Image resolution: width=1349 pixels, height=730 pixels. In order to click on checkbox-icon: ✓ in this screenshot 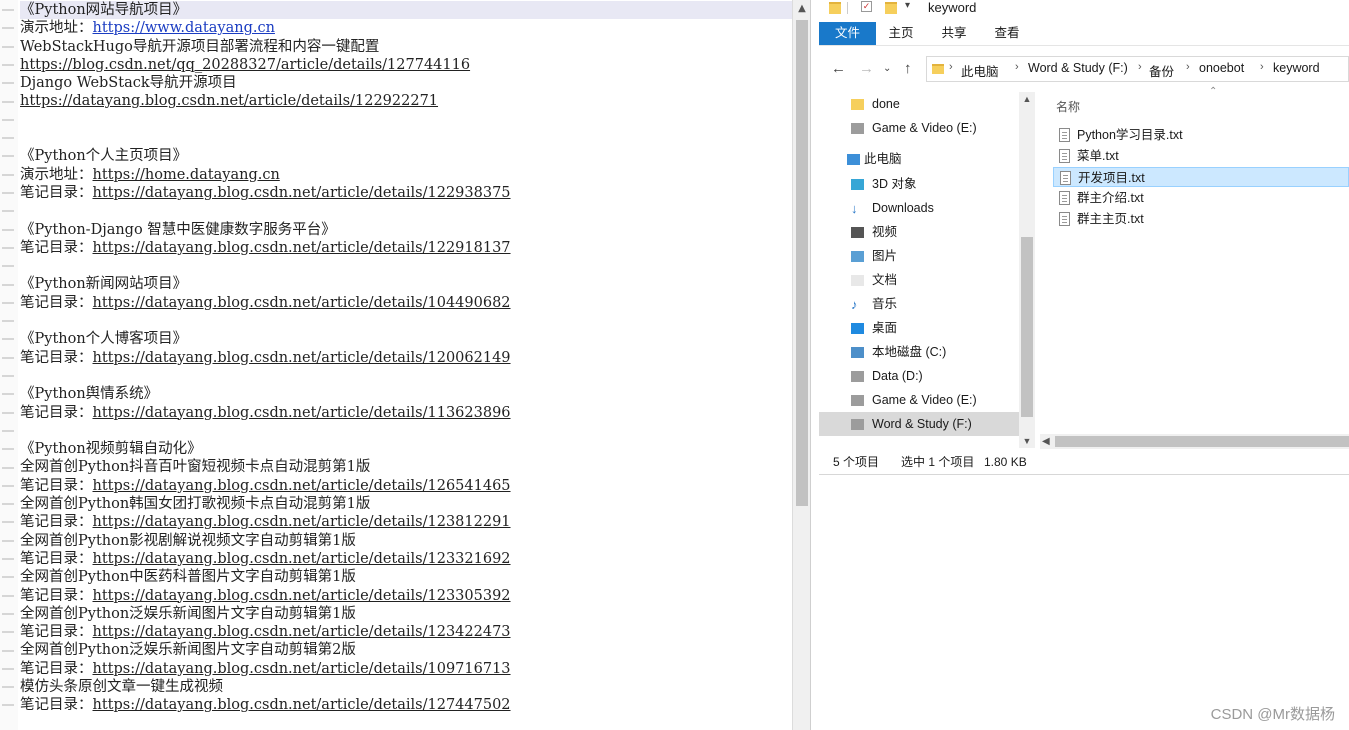, I will do `click(866, 6)`.